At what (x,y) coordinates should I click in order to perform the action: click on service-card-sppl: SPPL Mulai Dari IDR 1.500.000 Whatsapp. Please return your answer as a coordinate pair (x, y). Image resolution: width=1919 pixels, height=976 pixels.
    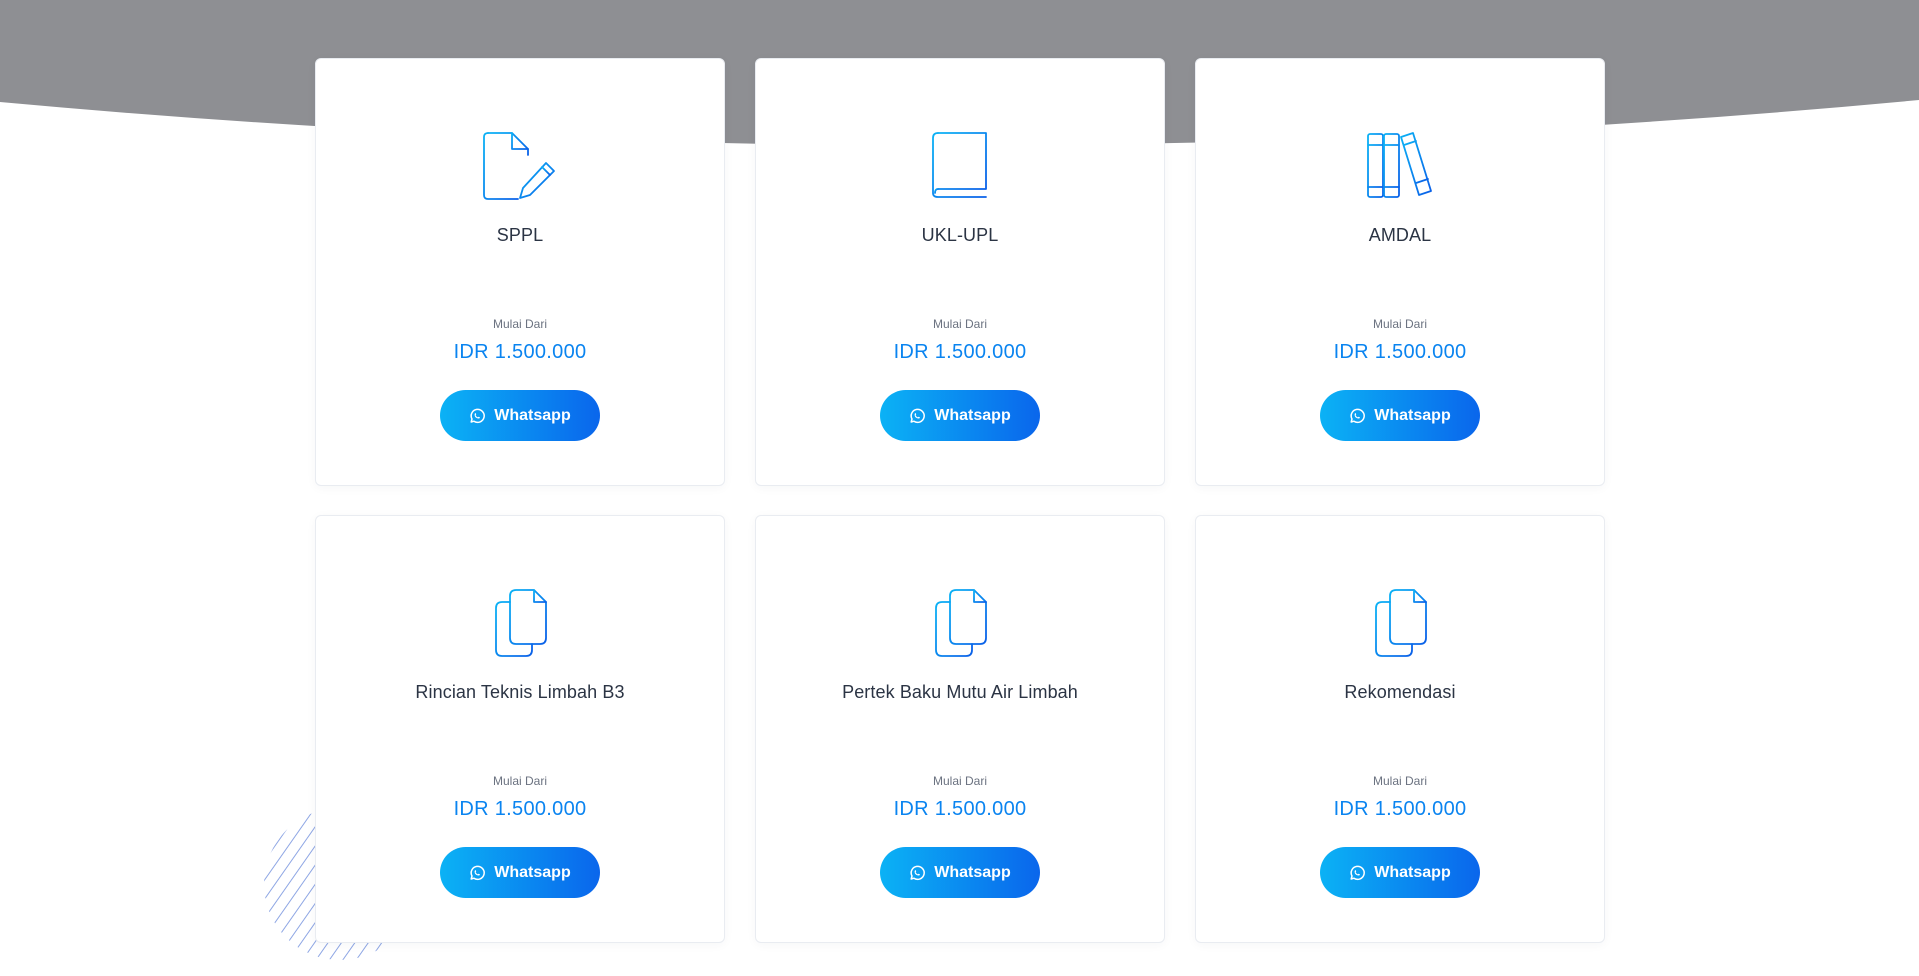
    Looking at the image, I should click on (520, 272).